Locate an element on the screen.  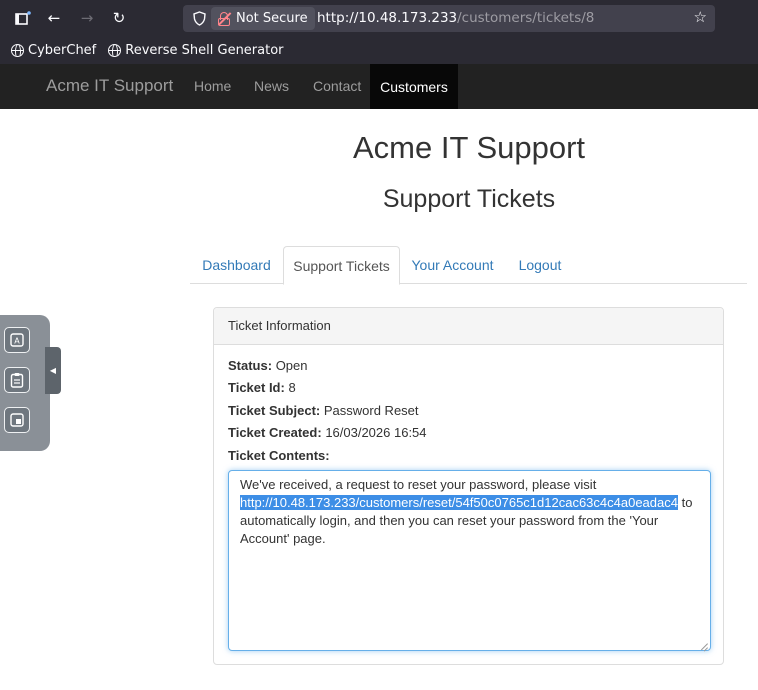
navbar-brand: Acme IT Support is located at coordinates (109, 86).